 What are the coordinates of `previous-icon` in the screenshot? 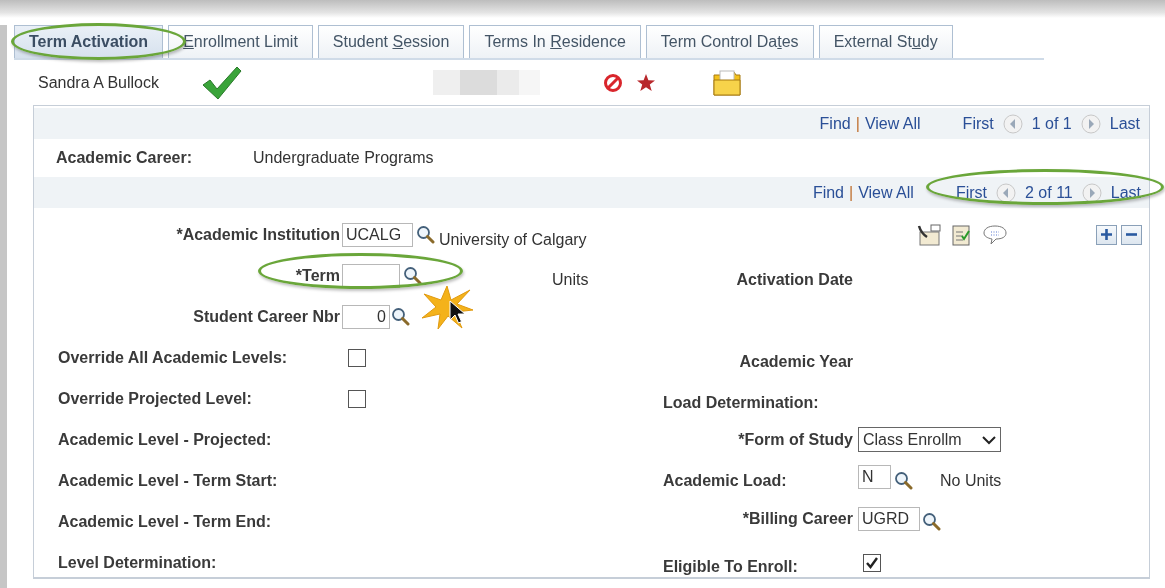 It's located at (1006, 192).